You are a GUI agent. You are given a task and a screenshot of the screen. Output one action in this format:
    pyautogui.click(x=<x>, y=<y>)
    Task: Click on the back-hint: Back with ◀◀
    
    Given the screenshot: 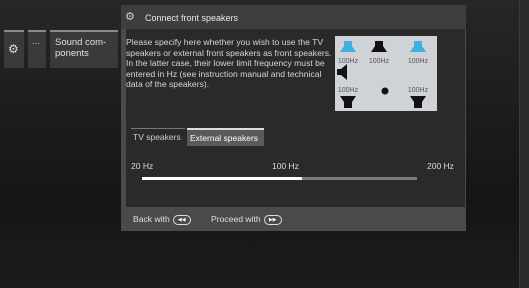 What is the action you would take?
    pyautogui.click(x=162, y=219)
    